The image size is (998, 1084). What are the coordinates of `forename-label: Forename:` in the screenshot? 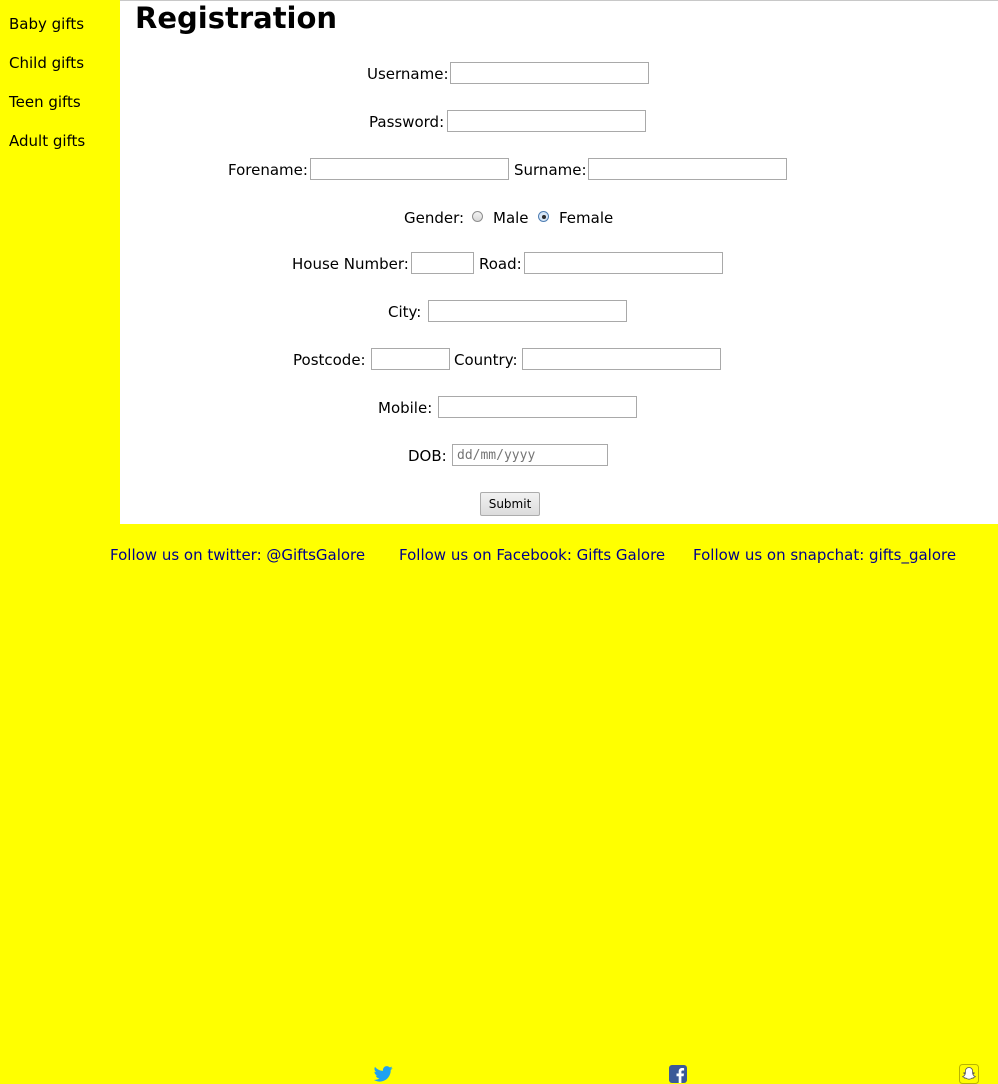 It's located at (268, 170).